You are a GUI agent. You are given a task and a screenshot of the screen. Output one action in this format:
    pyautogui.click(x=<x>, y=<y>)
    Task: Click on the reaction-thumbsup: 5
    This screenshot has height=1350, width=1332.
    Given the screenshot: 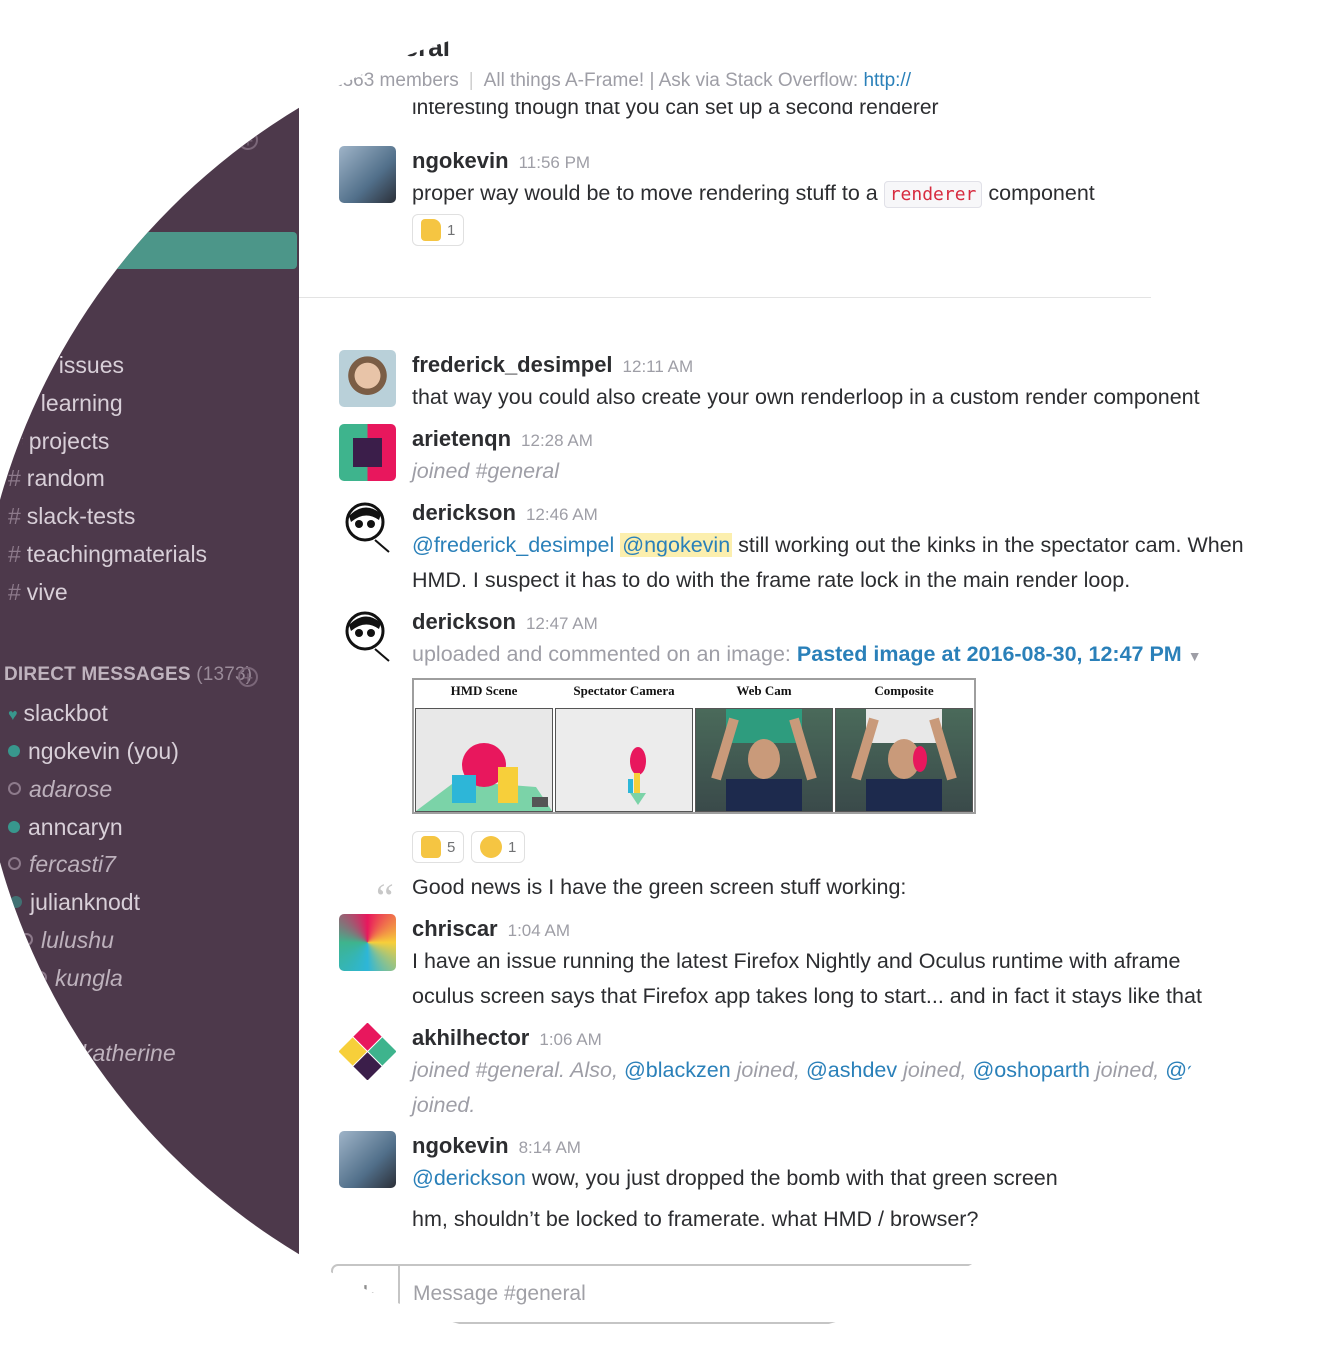 What is the action you would take?
    pyautogui.click(x=438, y=847)
    